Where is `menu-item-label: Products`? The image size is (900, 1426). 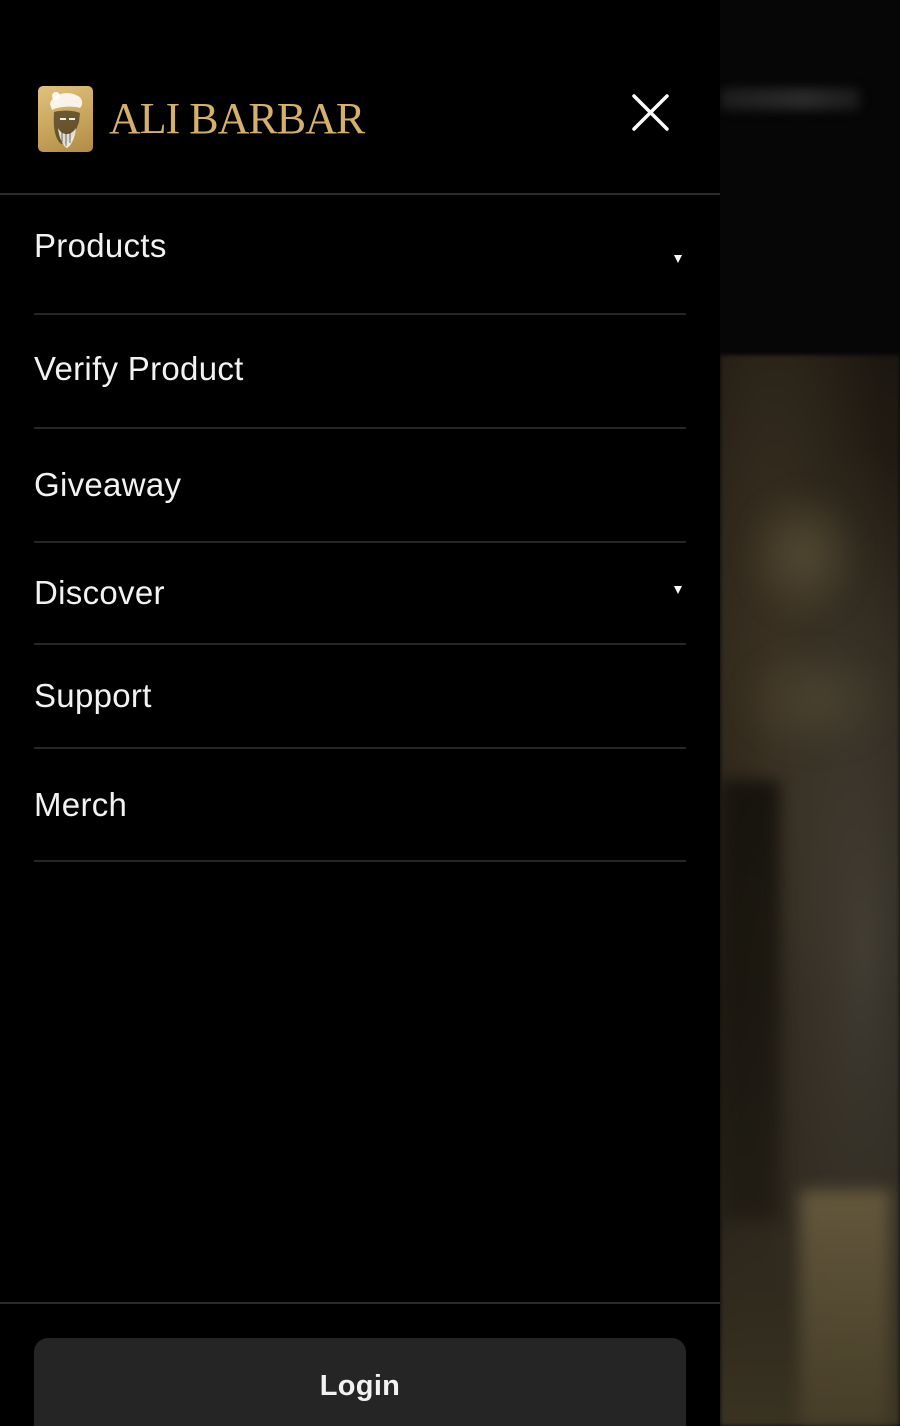
menu-item-label: Products is located at coordinates (100, 245).